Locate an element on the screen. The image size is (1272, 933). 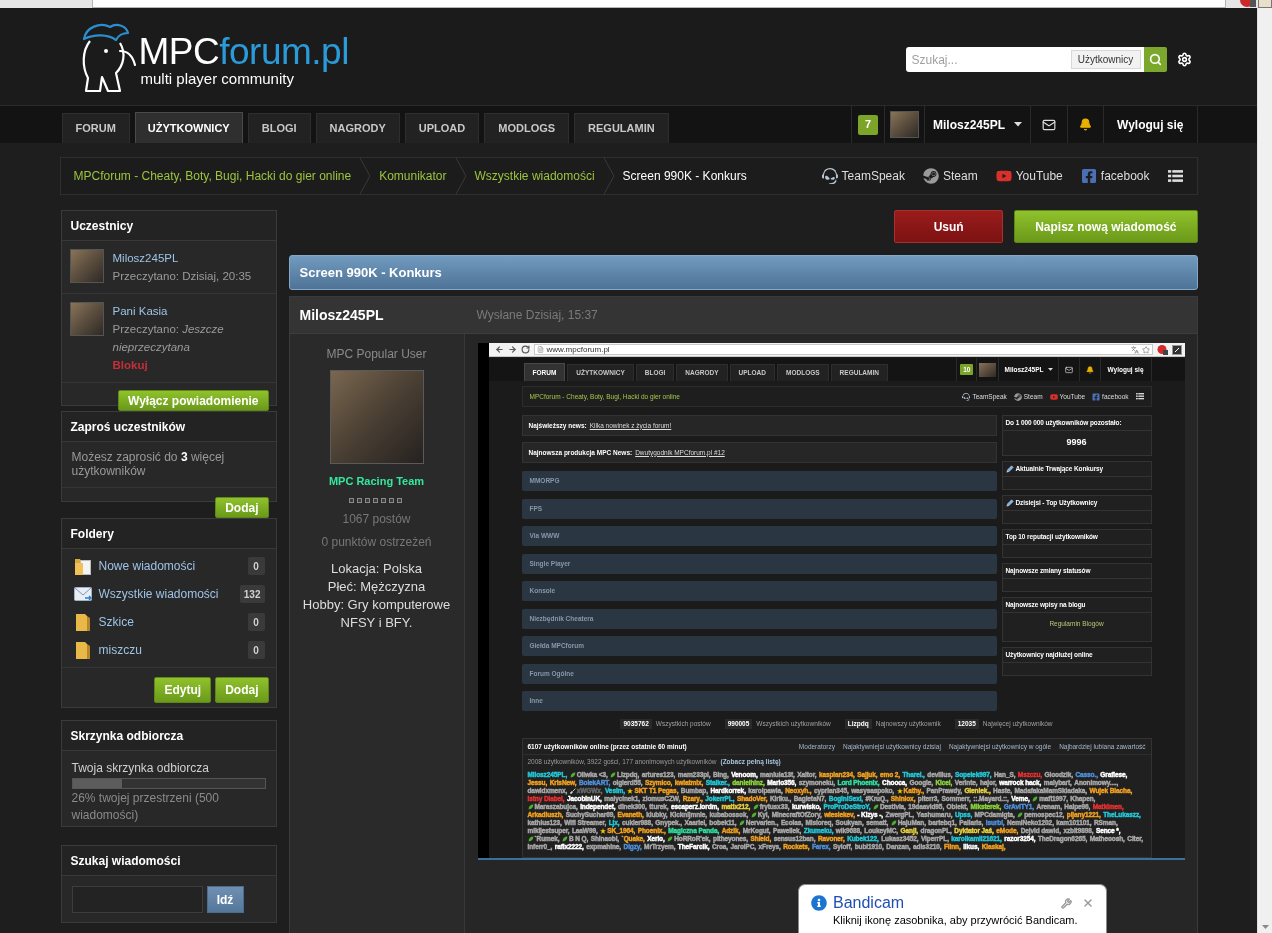
inbox-usage-text: 26% twojej przestrzeni (500 wiadomości) is located at coordinates (145, 807).